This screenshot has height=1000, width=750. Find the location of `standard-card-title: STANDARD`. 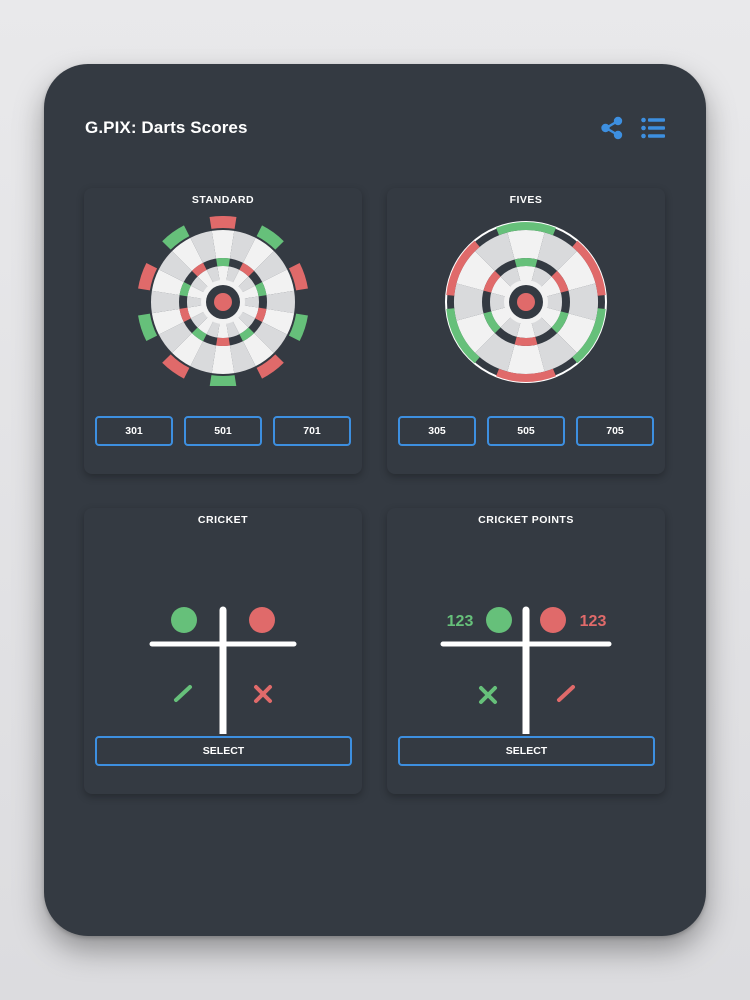

standard-card-title: STANDARD is located at coordinates (223, 200).